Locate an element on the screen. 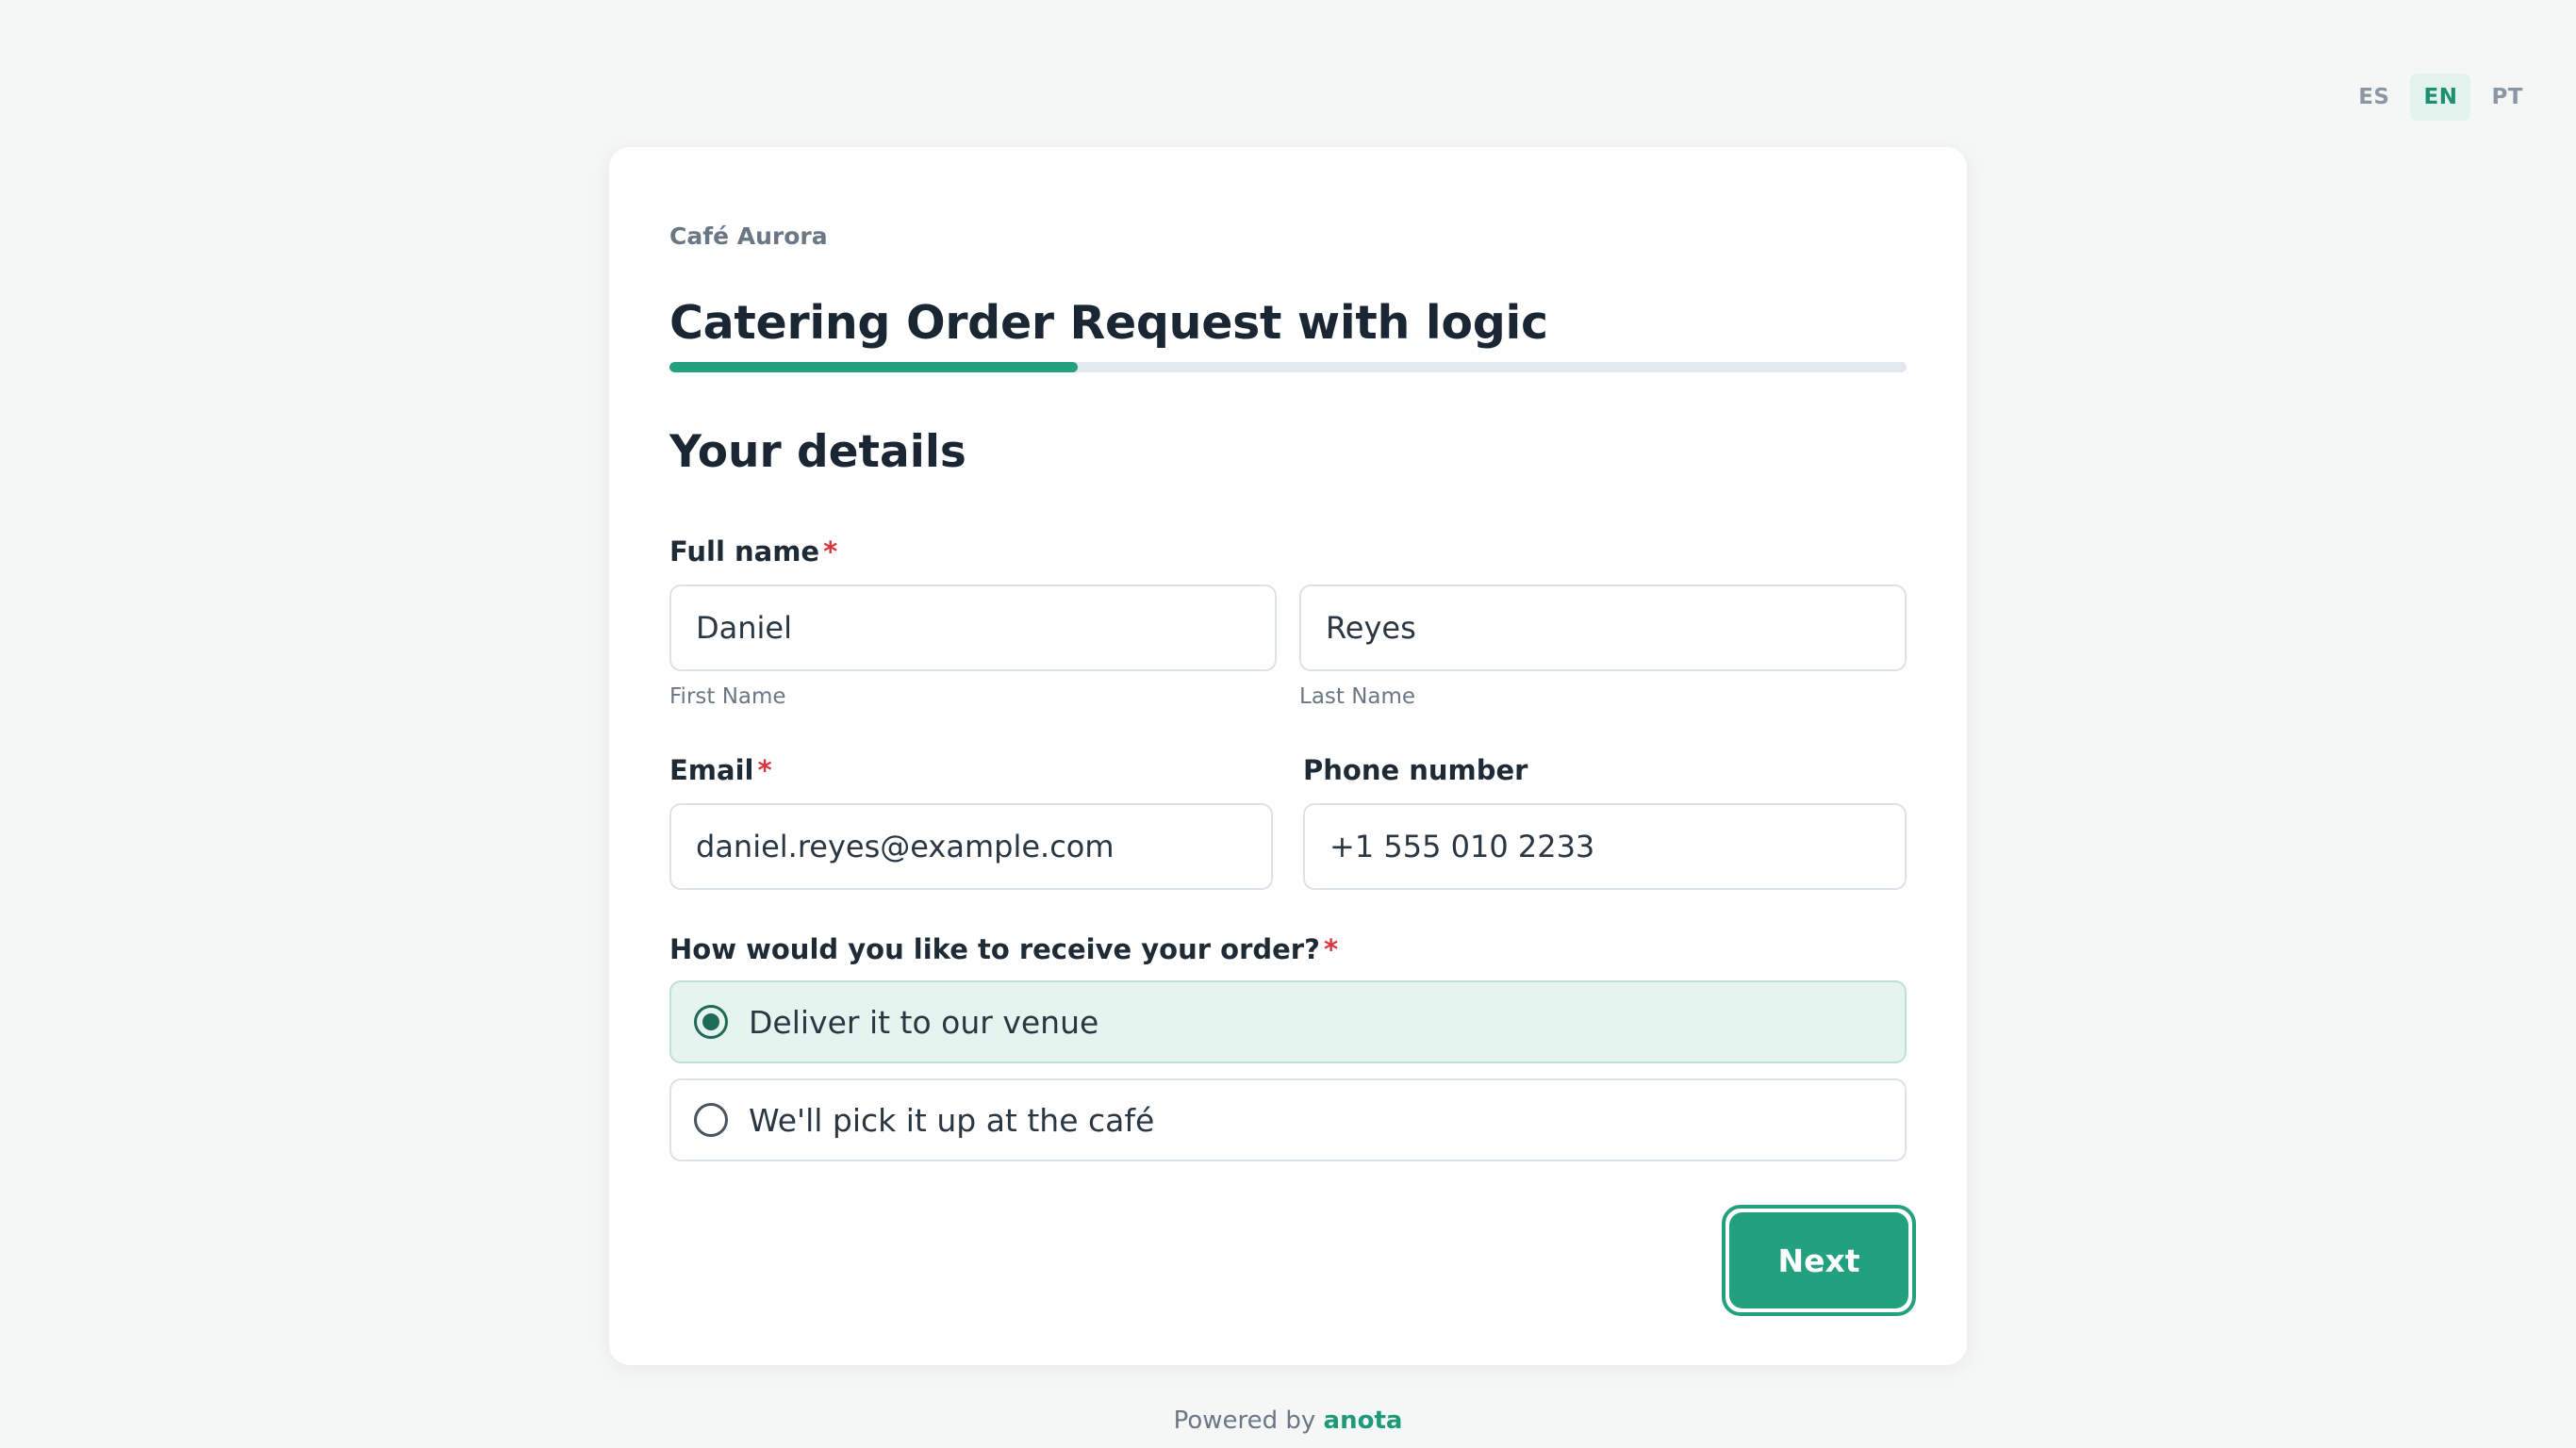 The height and width of the screenshot is (1448, 2576). last-name-value: Reyes is located at coordinates (1371, 628).